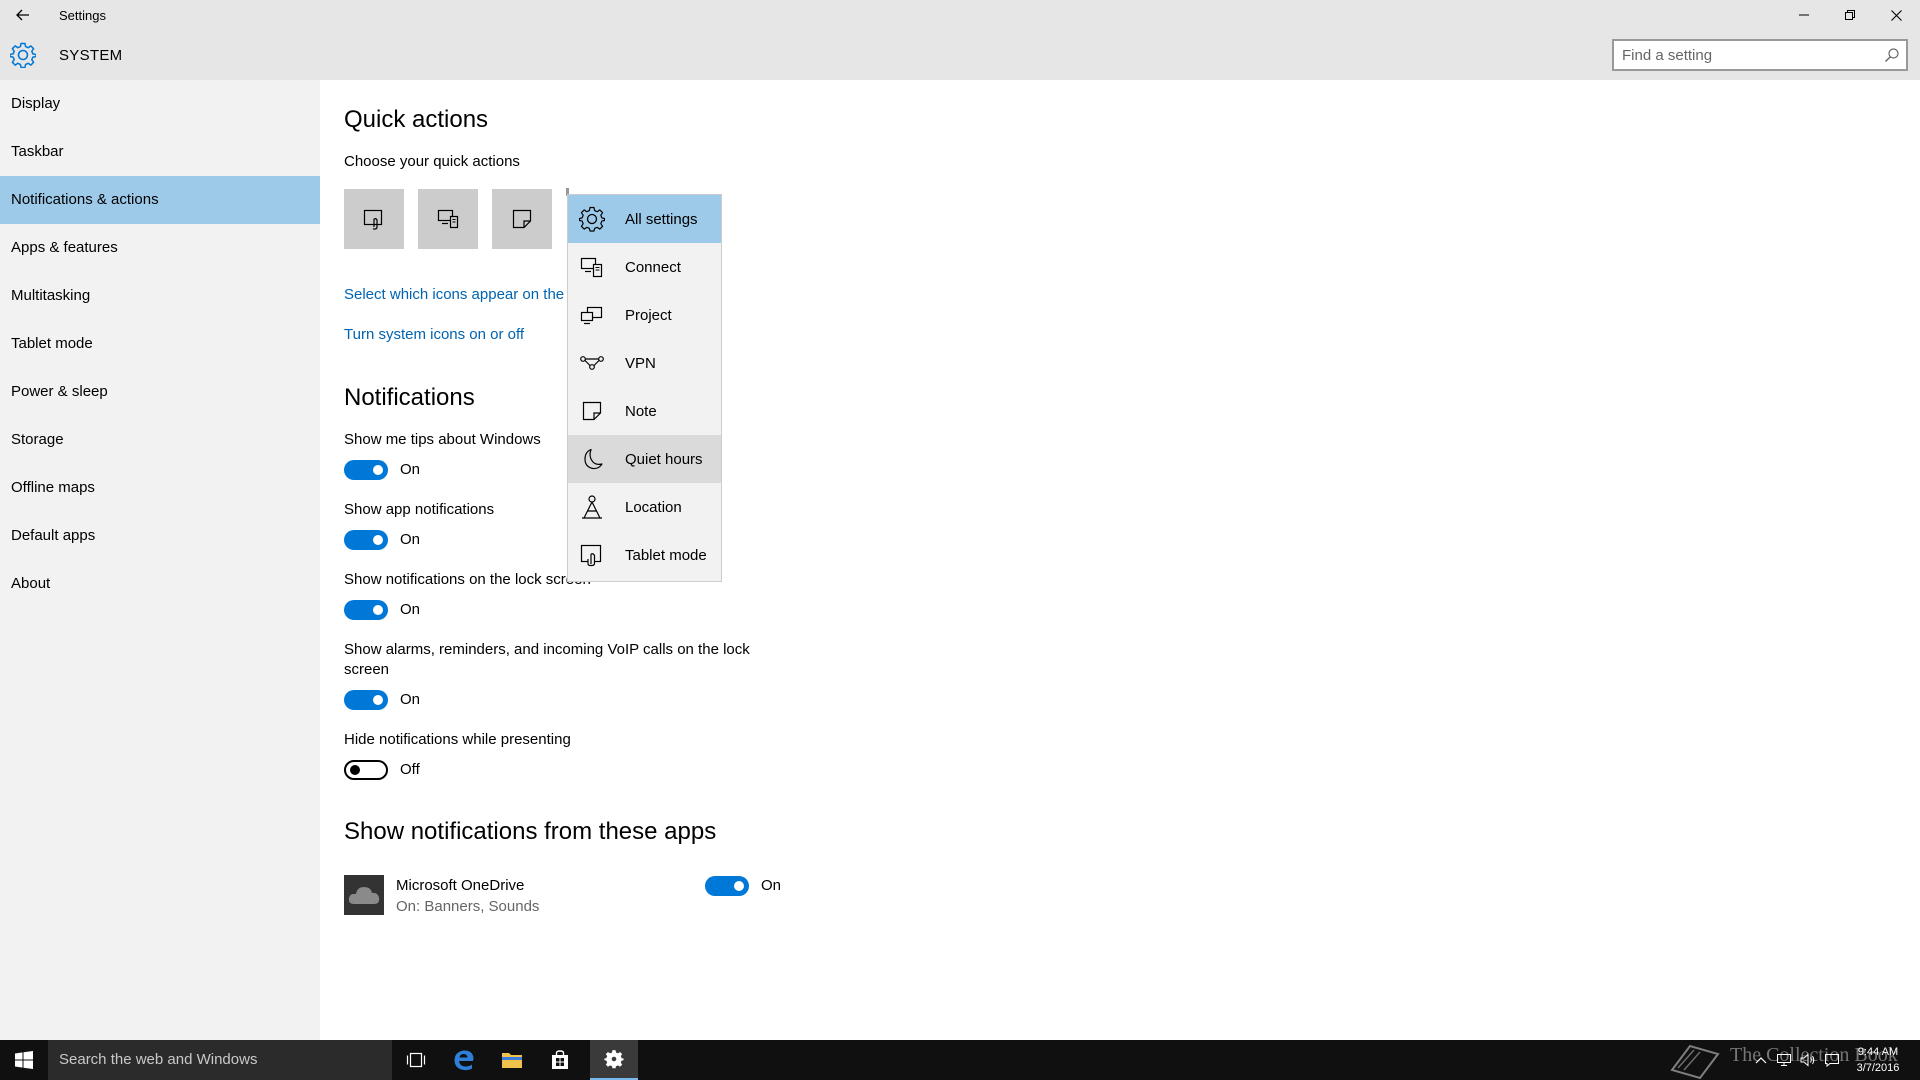 Image resolution: width=1920 pixels, height=1080 pixels. Describe the element at coordinates (160, 296) in the screenshot. I see `sidebar-item-multitasking: Multitasking` at that location.